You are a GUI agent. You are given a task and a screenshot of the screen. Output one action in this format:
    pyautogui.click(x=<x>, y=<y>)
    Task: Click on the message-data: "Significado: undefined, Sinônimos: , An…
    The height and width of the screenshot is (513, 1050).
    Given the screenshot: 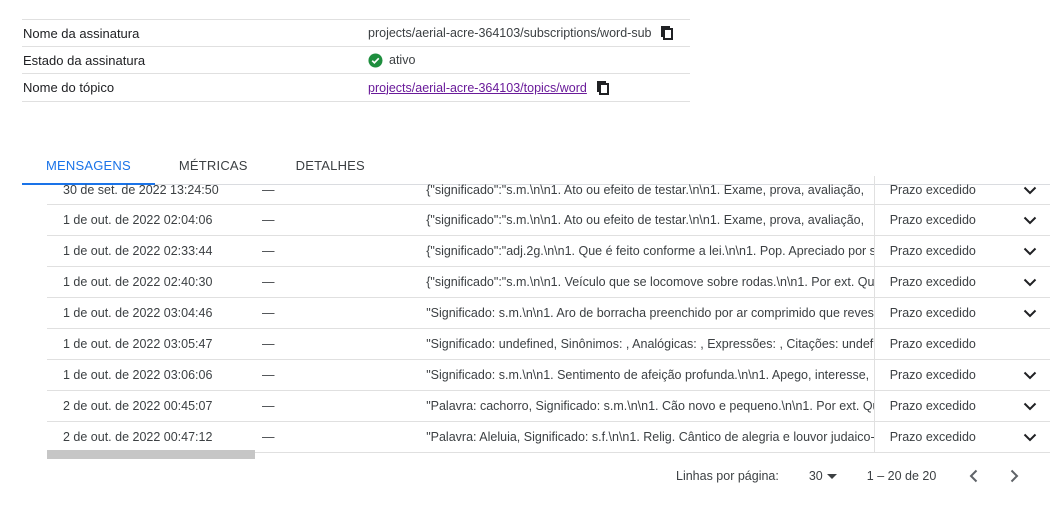 What is the action you would take?
    pyautogui.click(x=650, y=344)
    